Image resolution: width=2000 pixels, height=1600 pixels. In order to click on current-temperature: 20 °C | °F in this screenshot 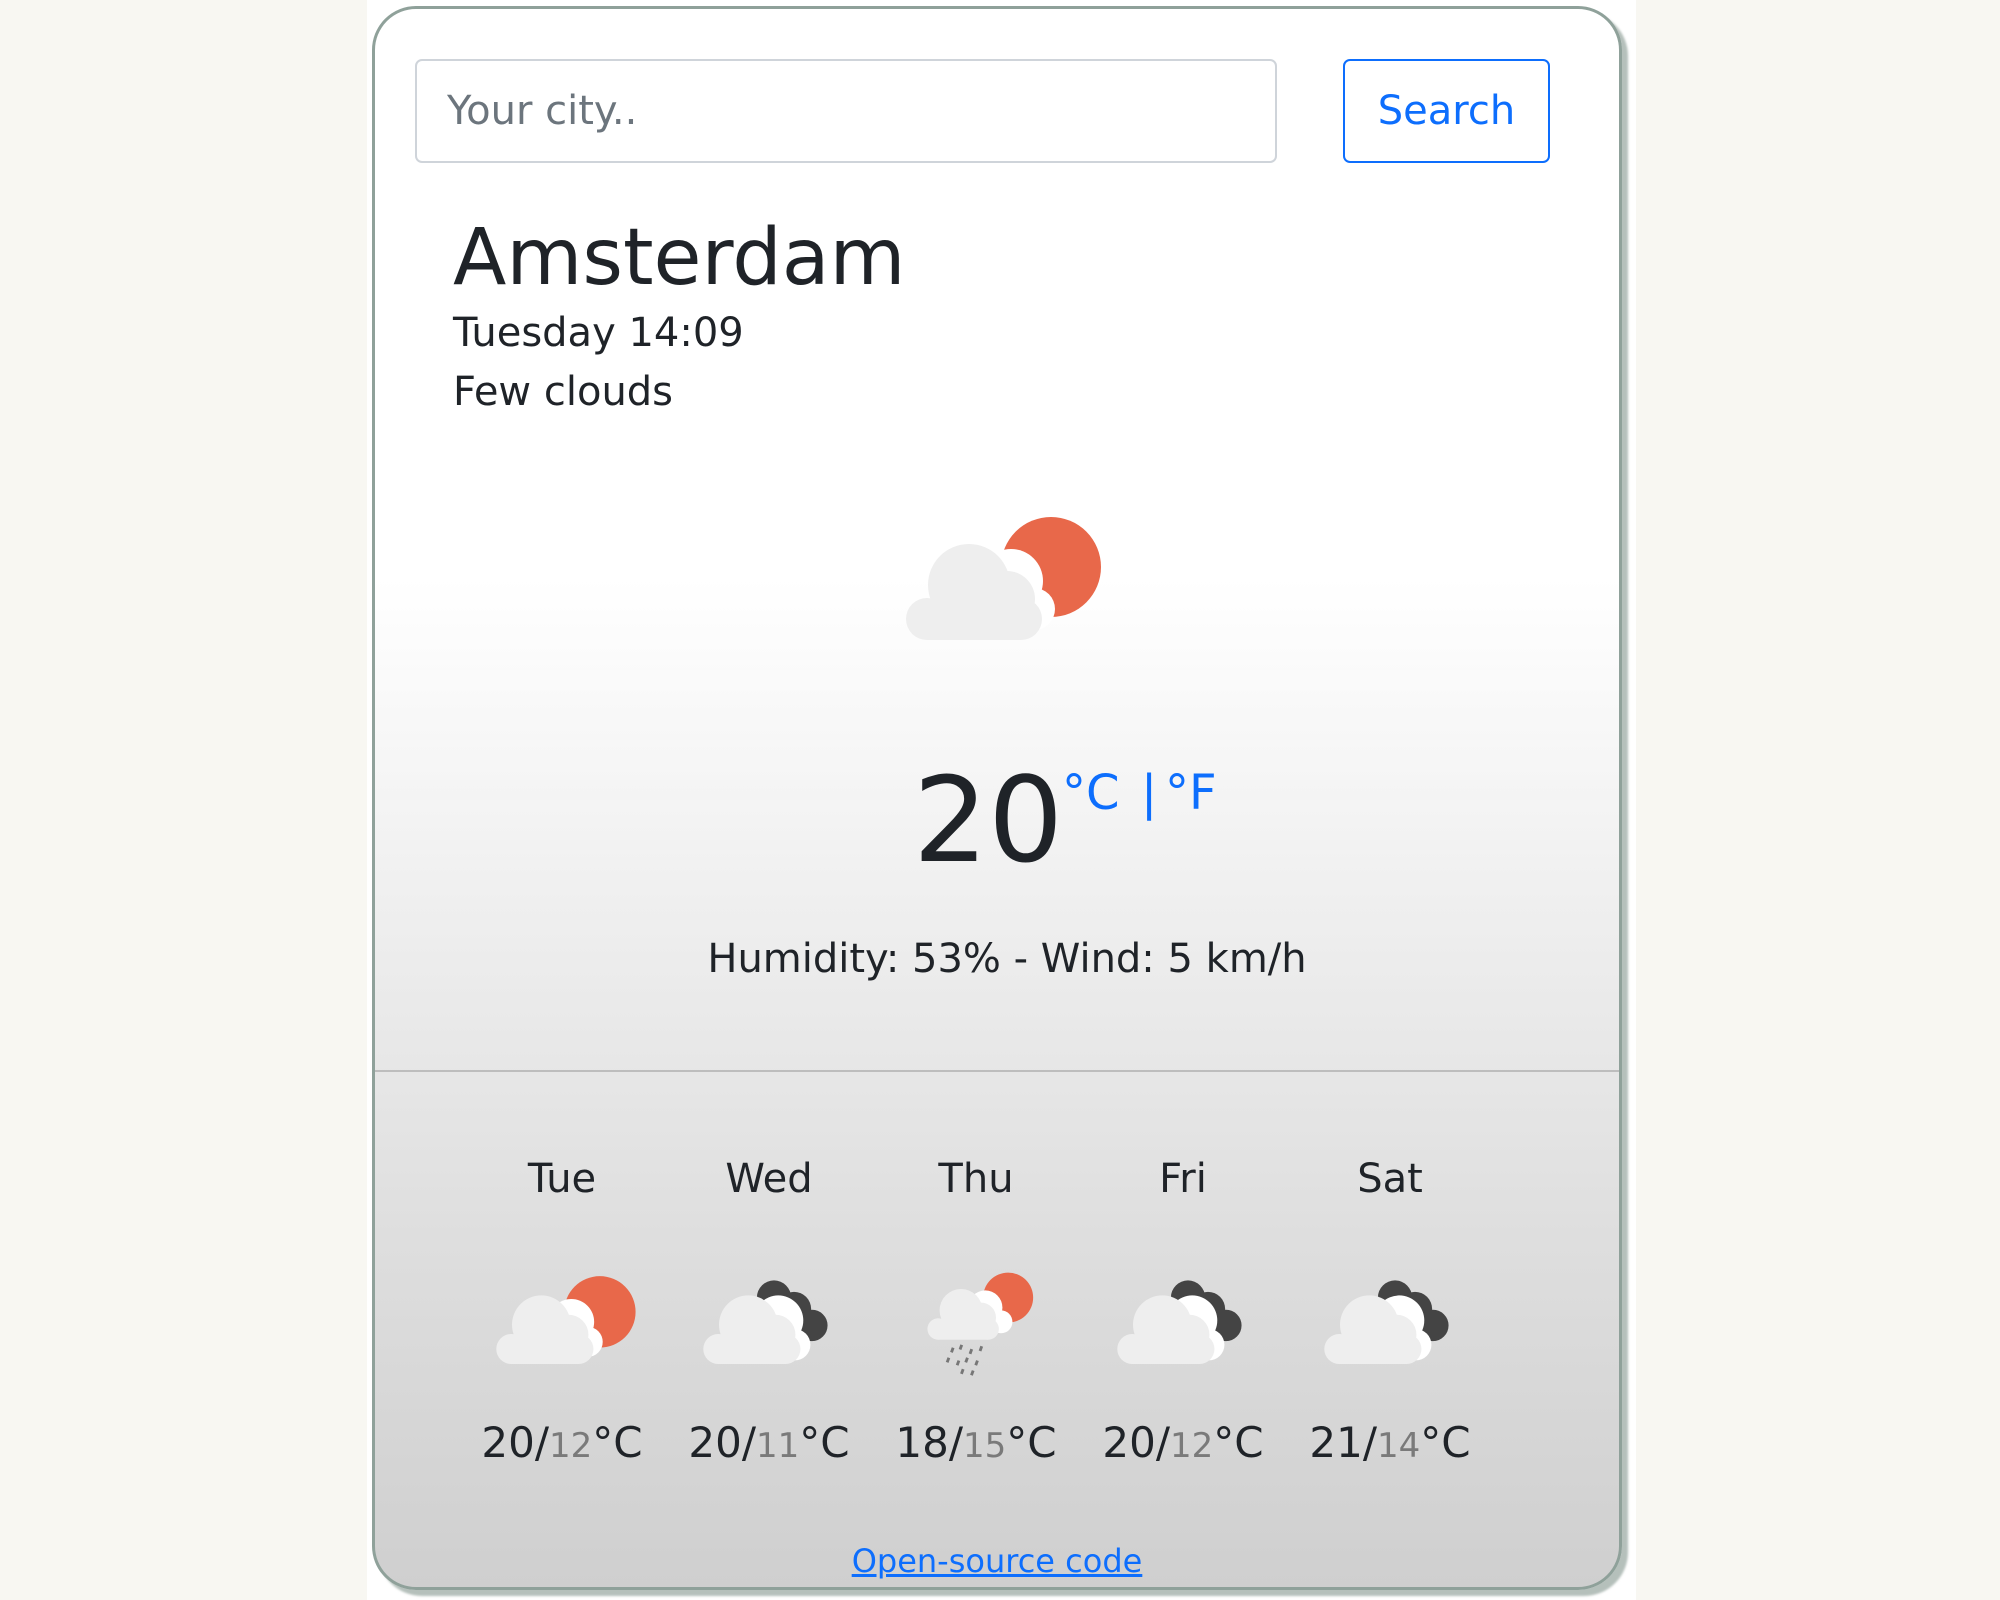, I will do `click(1083, 826)`.